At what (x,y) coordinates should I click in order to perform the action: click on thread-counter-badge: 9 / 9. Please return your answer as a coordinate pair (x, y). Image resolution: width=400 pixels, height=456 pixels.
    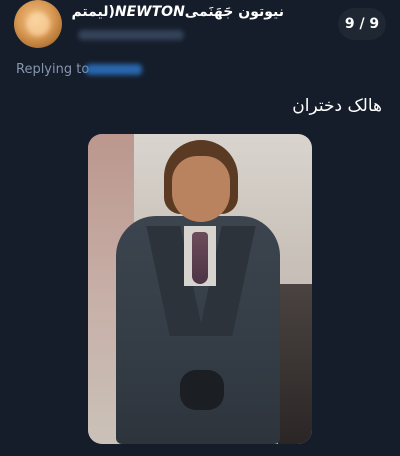
    Looking at the image, I should click on (362, 24).